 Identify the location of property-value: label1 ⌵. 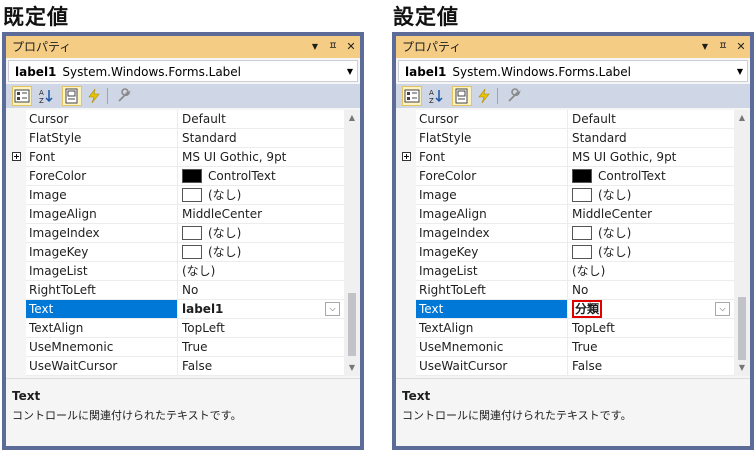
(261, 309).